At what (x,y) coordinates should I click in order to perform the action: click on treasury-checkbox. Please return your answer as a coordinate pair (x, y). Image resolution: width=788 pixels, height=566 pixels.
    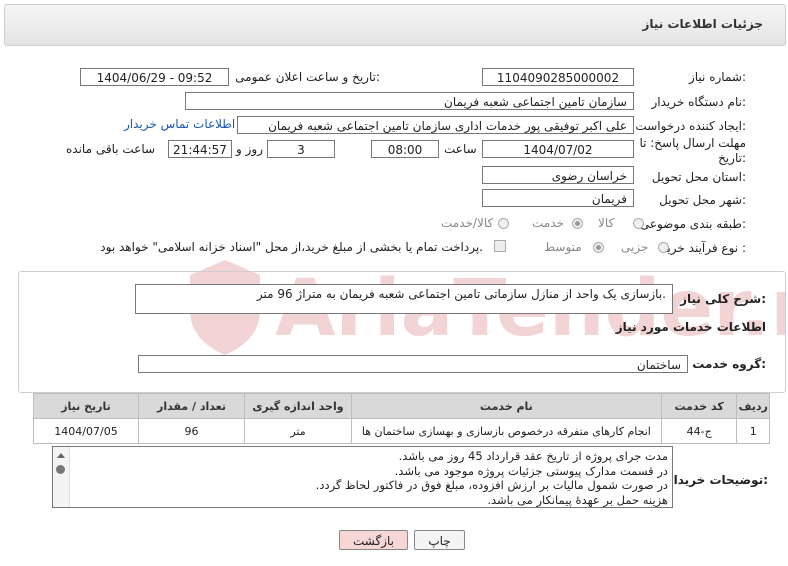
    Looking at the image, I should click on (500, 246).